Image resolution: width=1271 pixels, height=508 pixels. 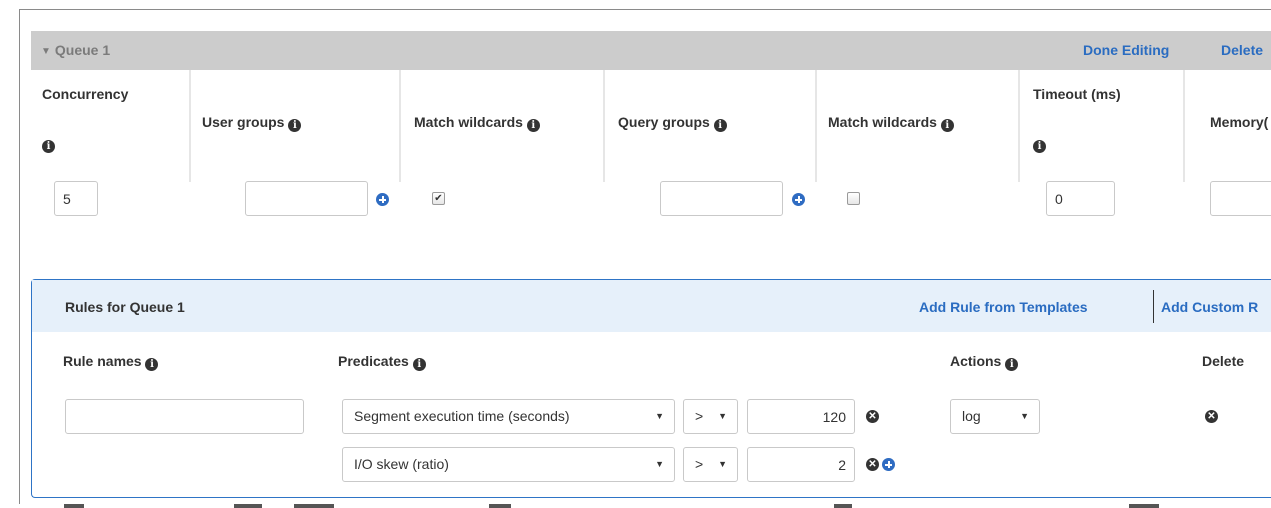 I want to click on query-groups-input, so click(x=721, y=198).